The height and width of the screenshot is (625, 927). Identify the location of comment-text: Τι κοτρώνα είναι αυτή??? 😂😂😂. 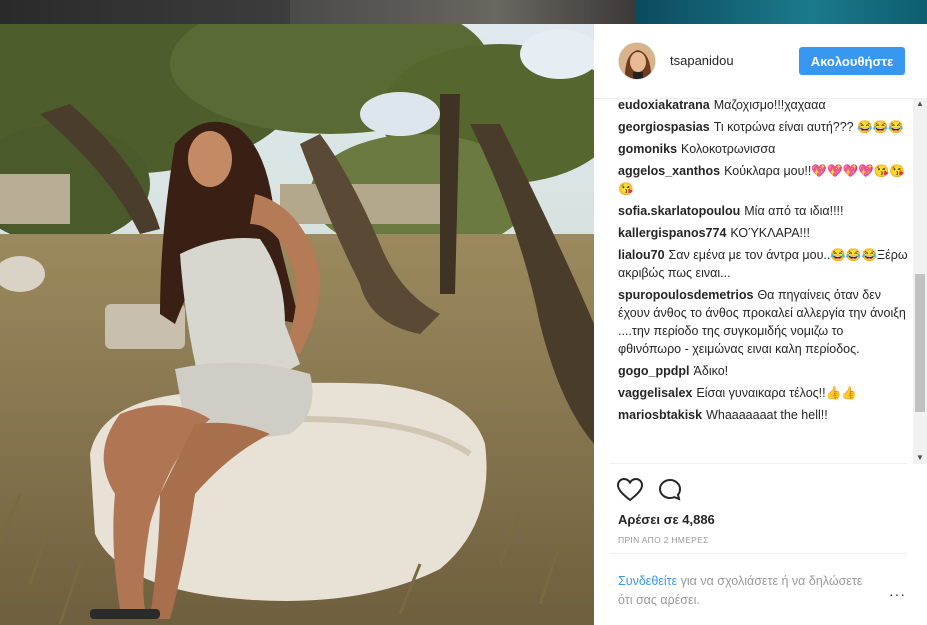
(808, 127).